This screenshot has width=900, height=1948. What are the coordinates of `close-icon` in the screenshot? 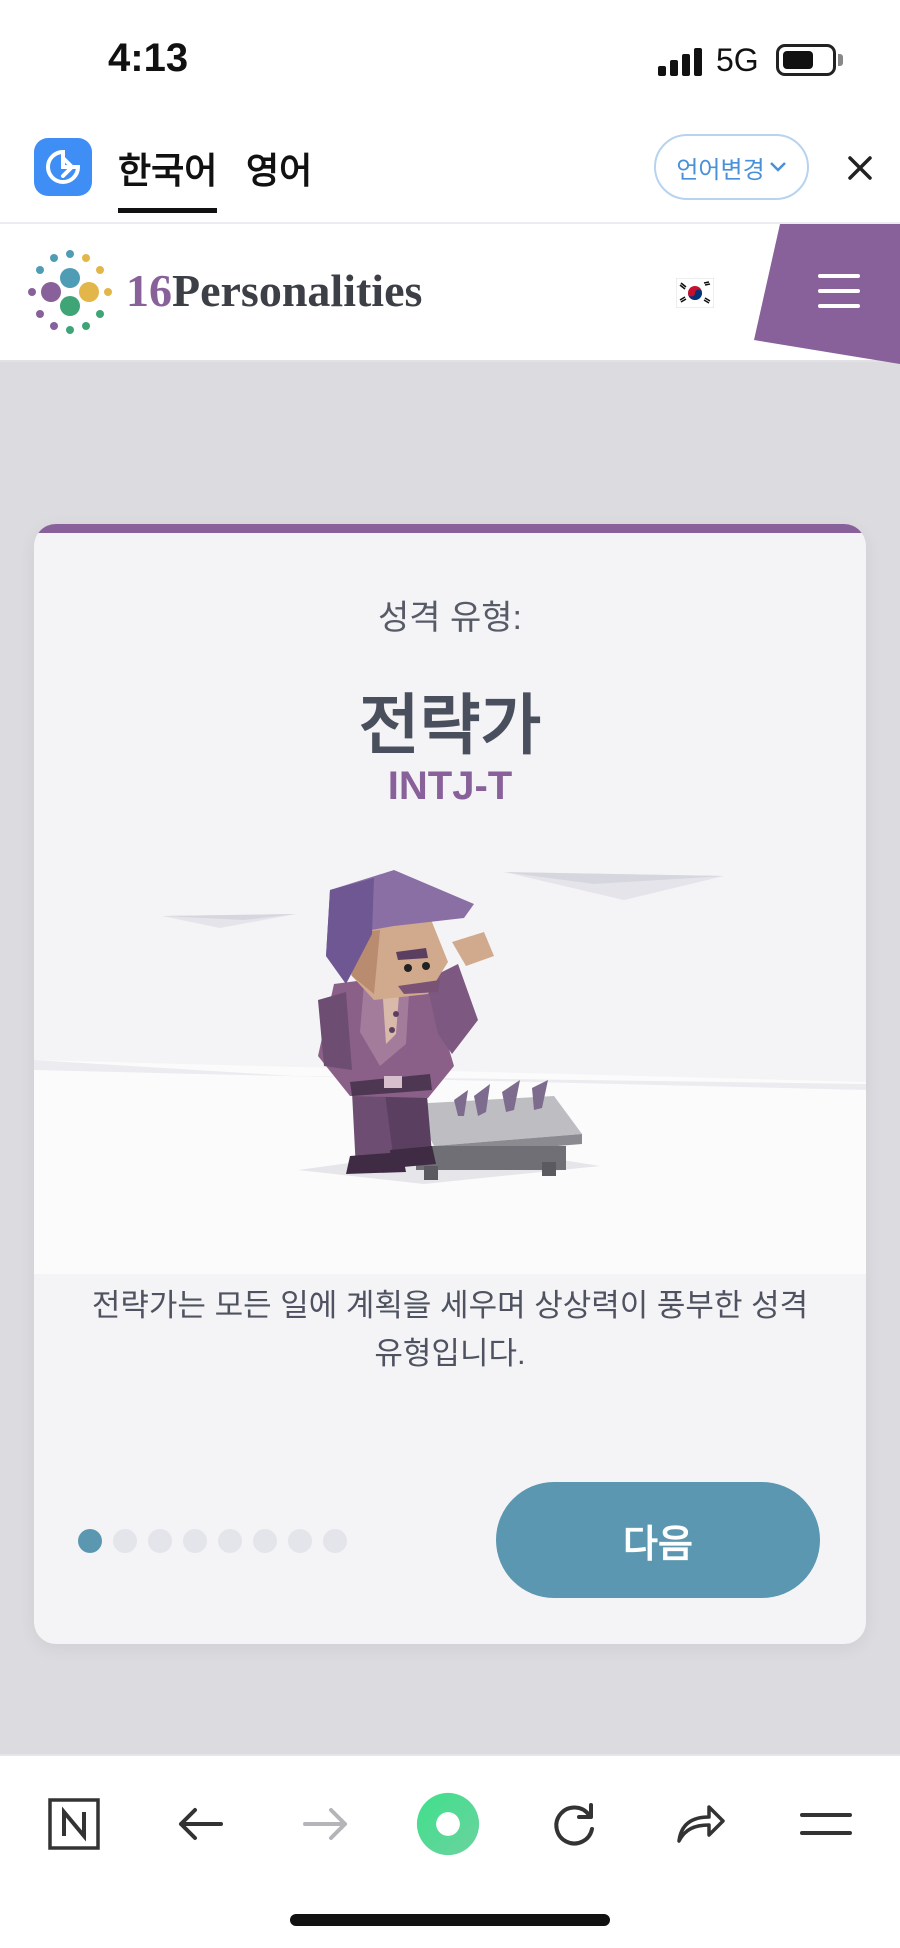 It's located at (860, 168).